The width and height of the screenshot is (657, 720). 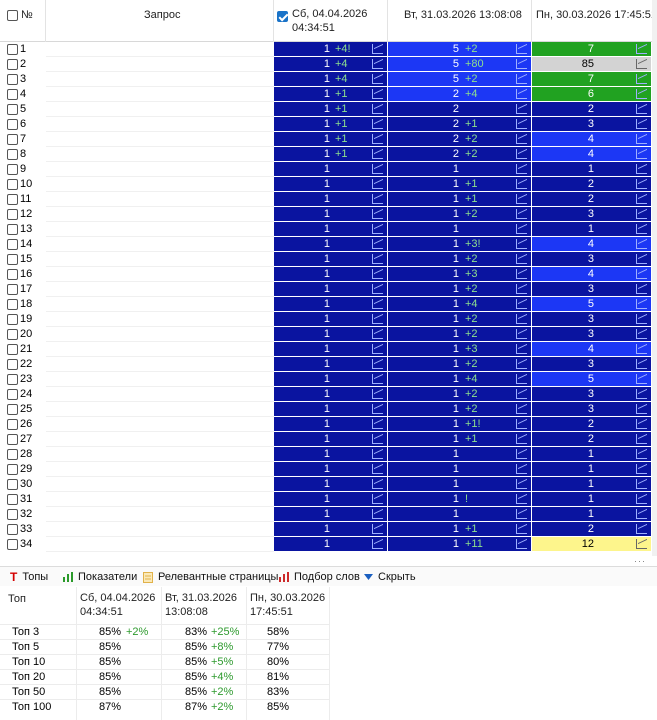 I want to click on position-cell-date2: 2, so click(x=460, y=109).